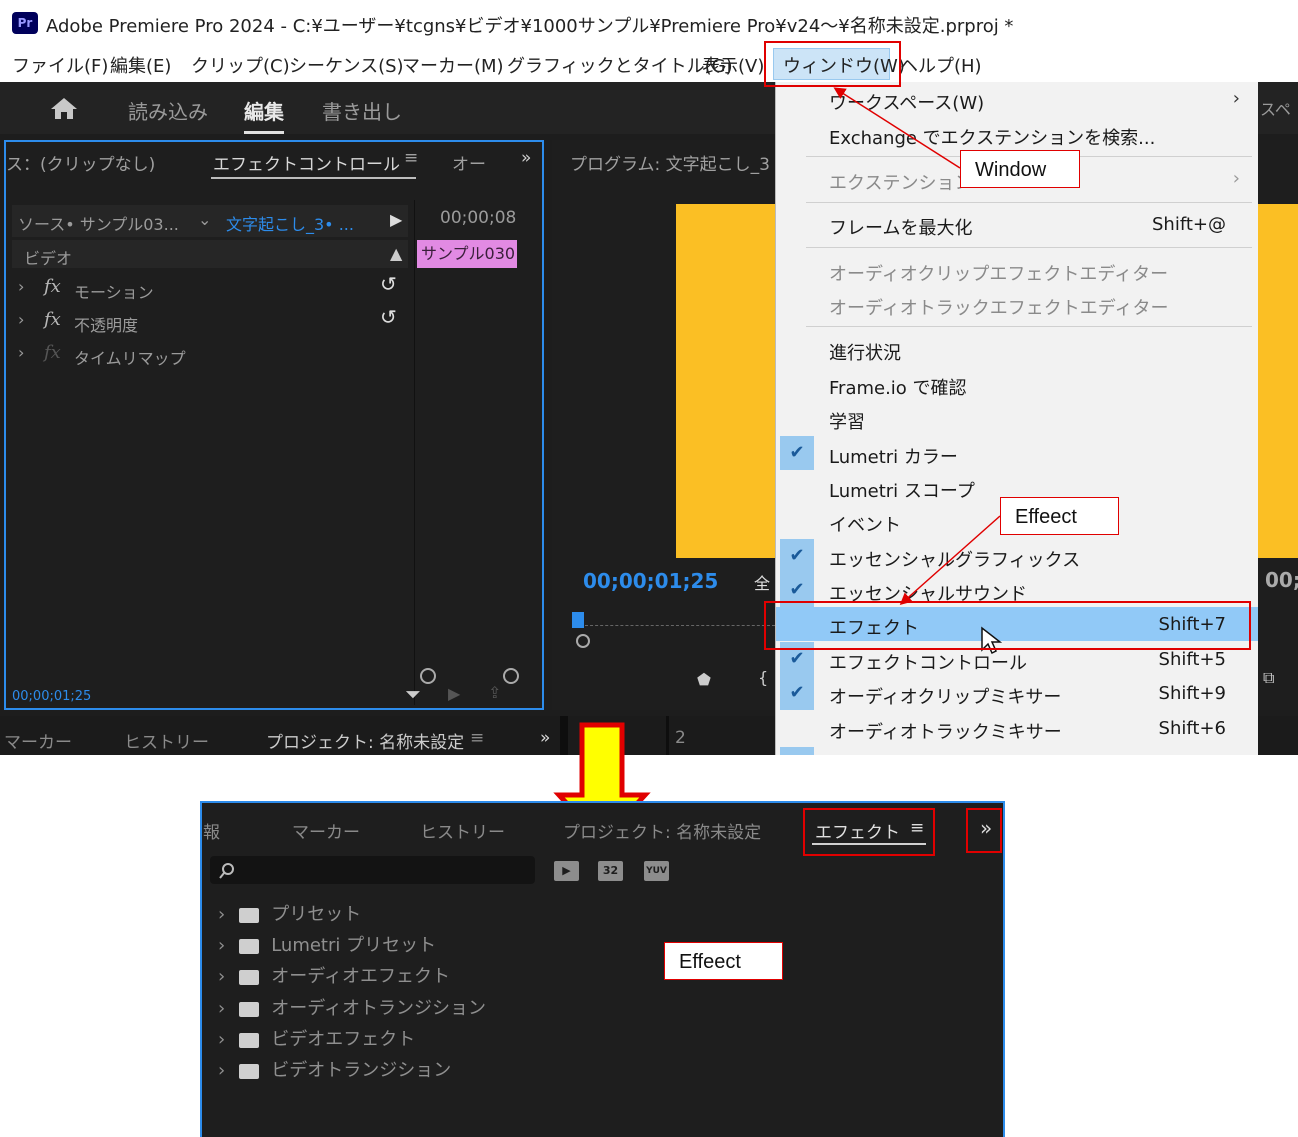  I want to click on tab-info-fragment: 報, so click(211, 830).